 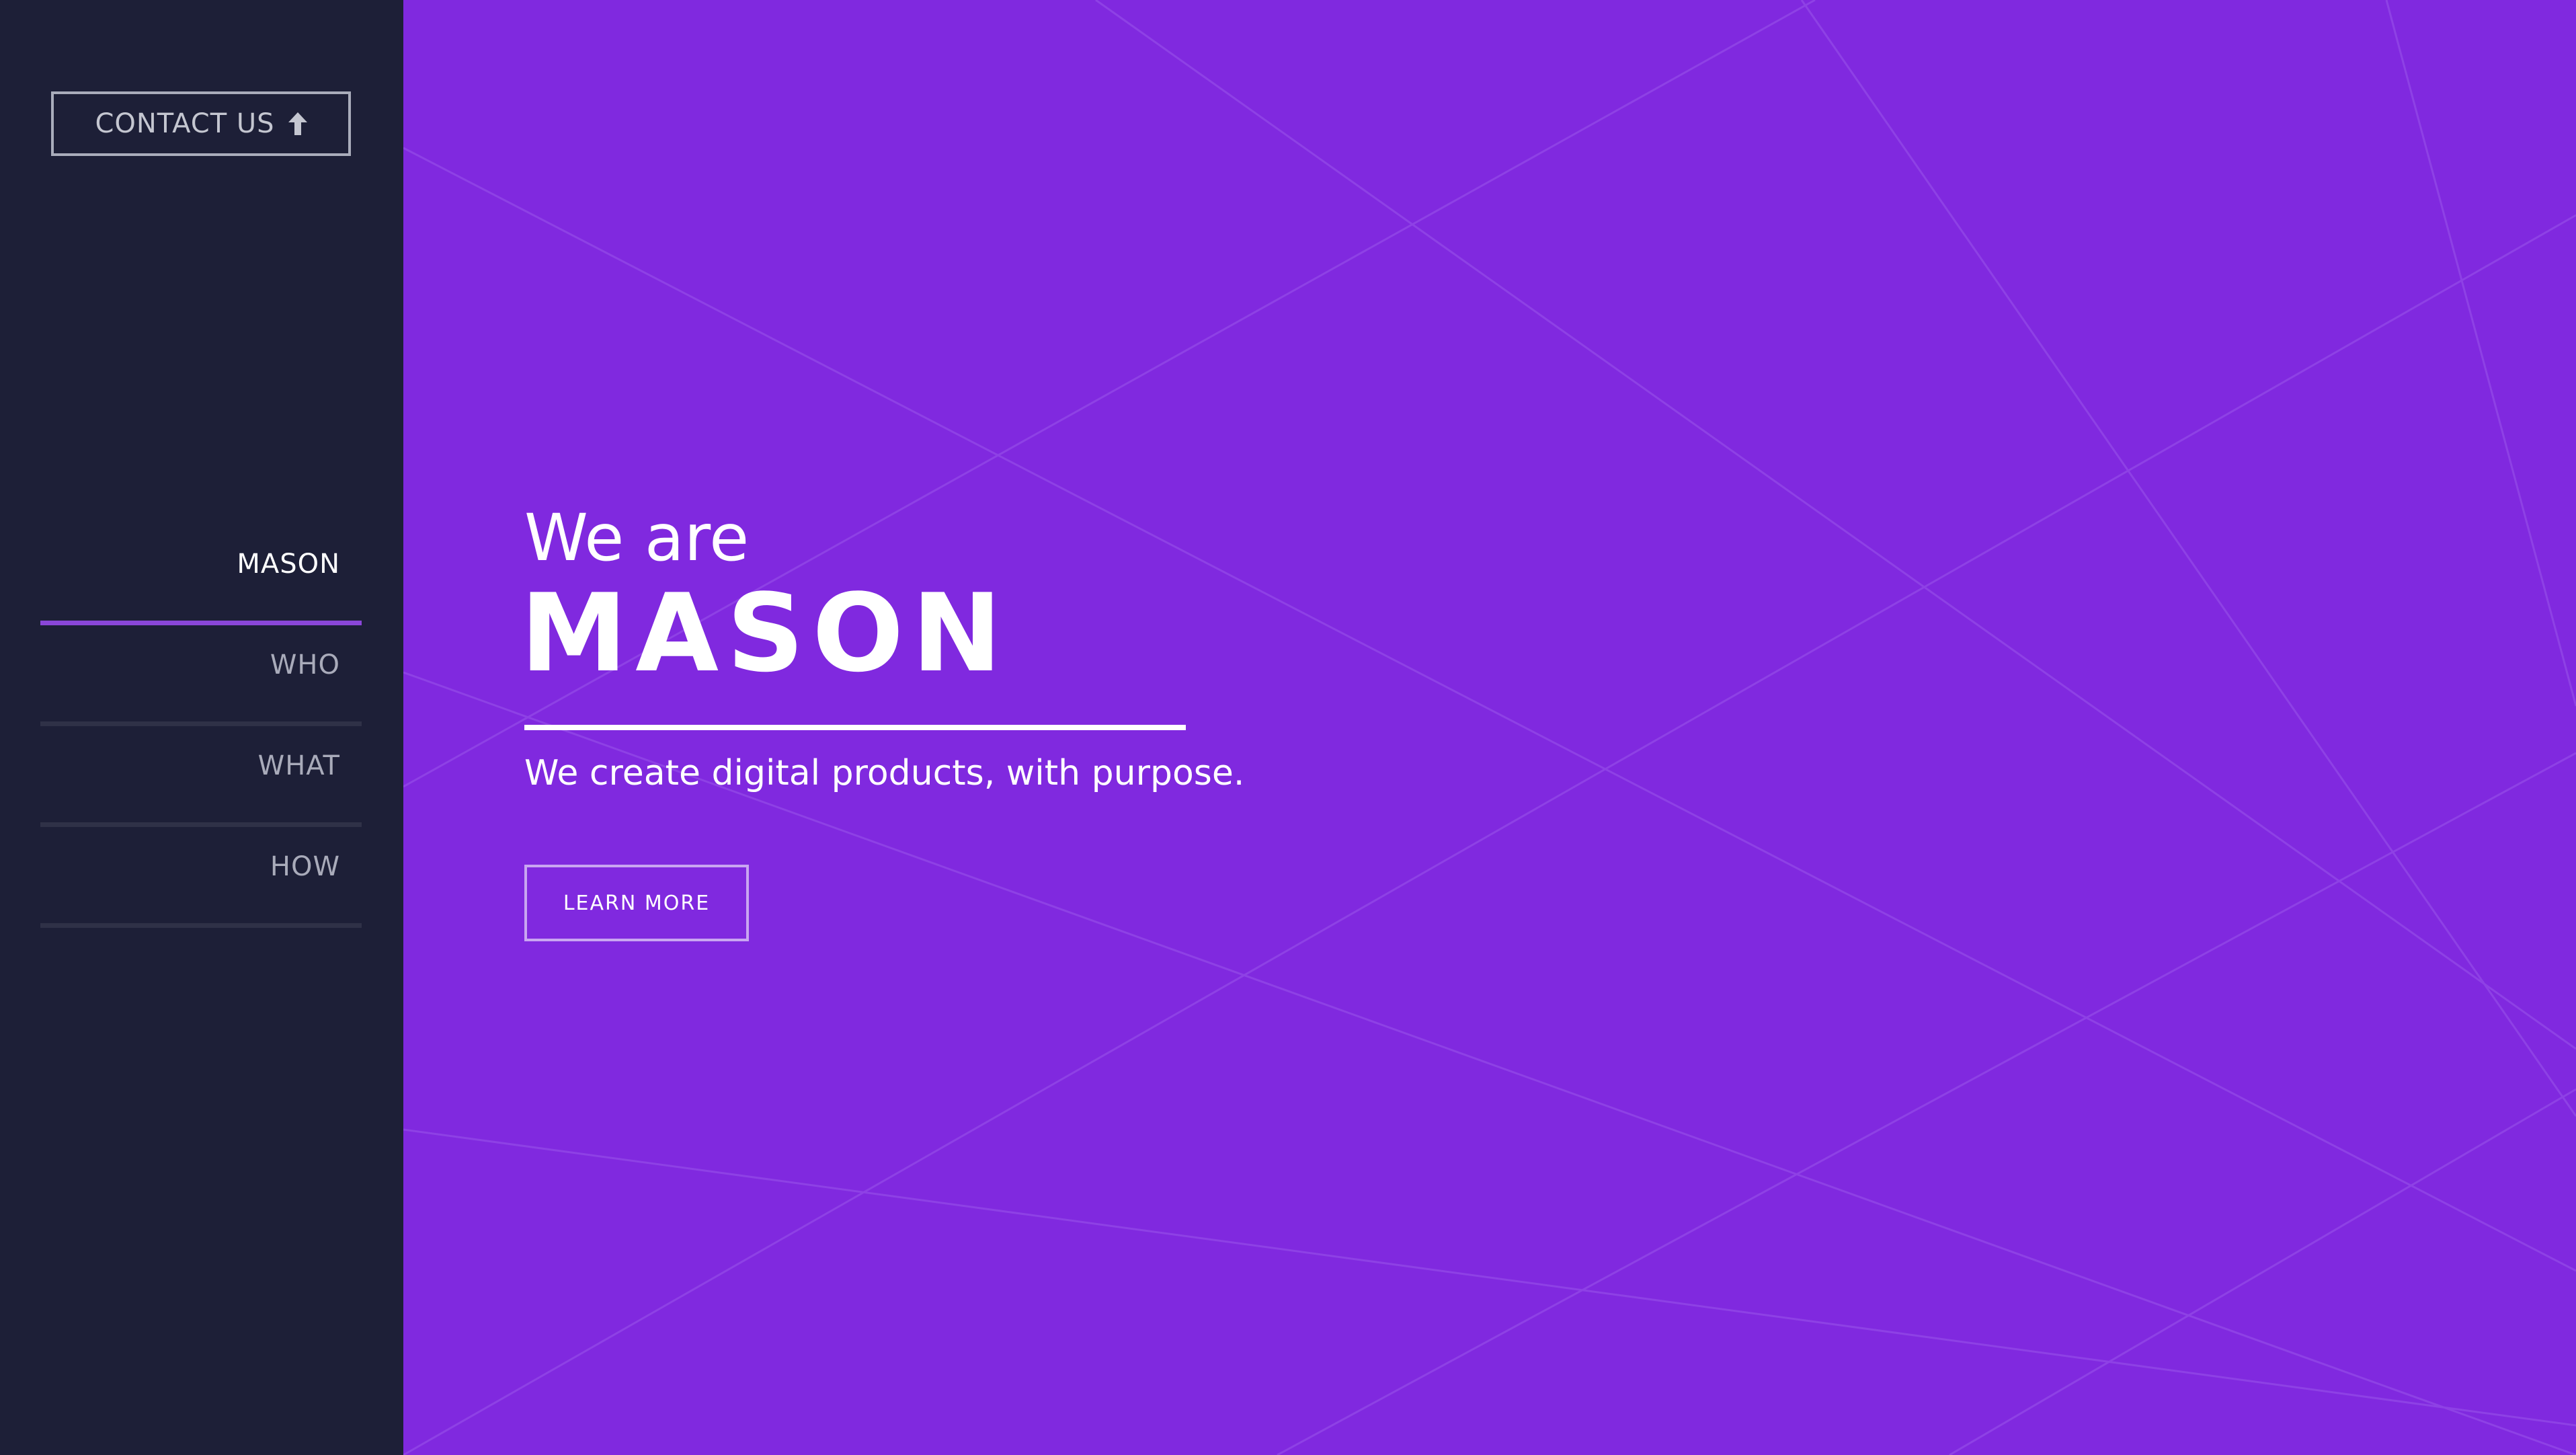 What do you see at coordinates (298, 765) in the screenshot?
I see `nav-item-label: WHAT` at bounding box center [298, 765].